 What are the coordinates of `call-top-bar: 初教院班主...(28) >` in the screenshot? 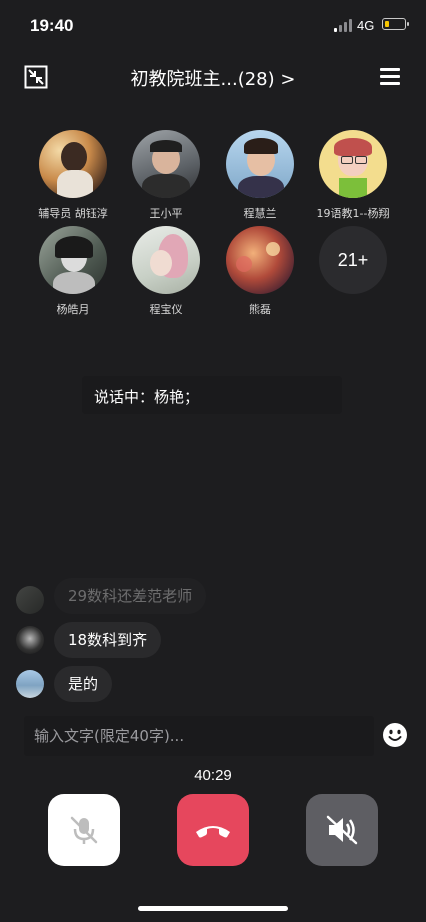 It's located at (213, 77).